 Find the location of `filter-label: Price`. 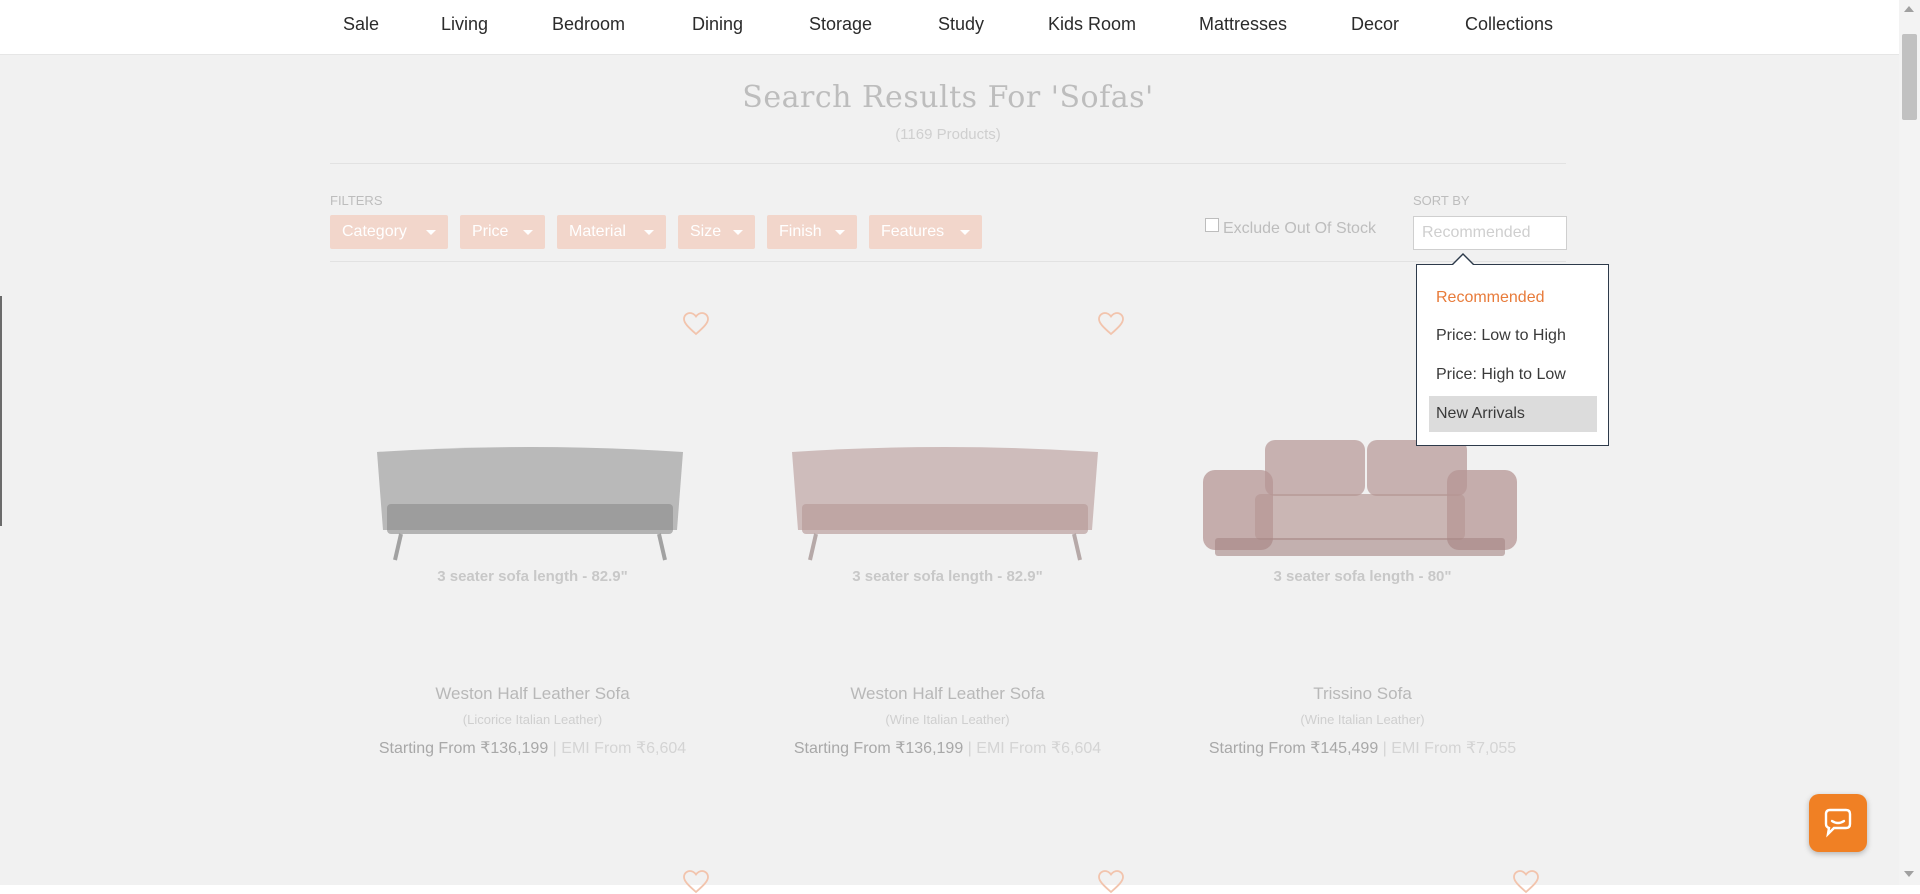

filter-label: Price is located at coordinates (490, 231).